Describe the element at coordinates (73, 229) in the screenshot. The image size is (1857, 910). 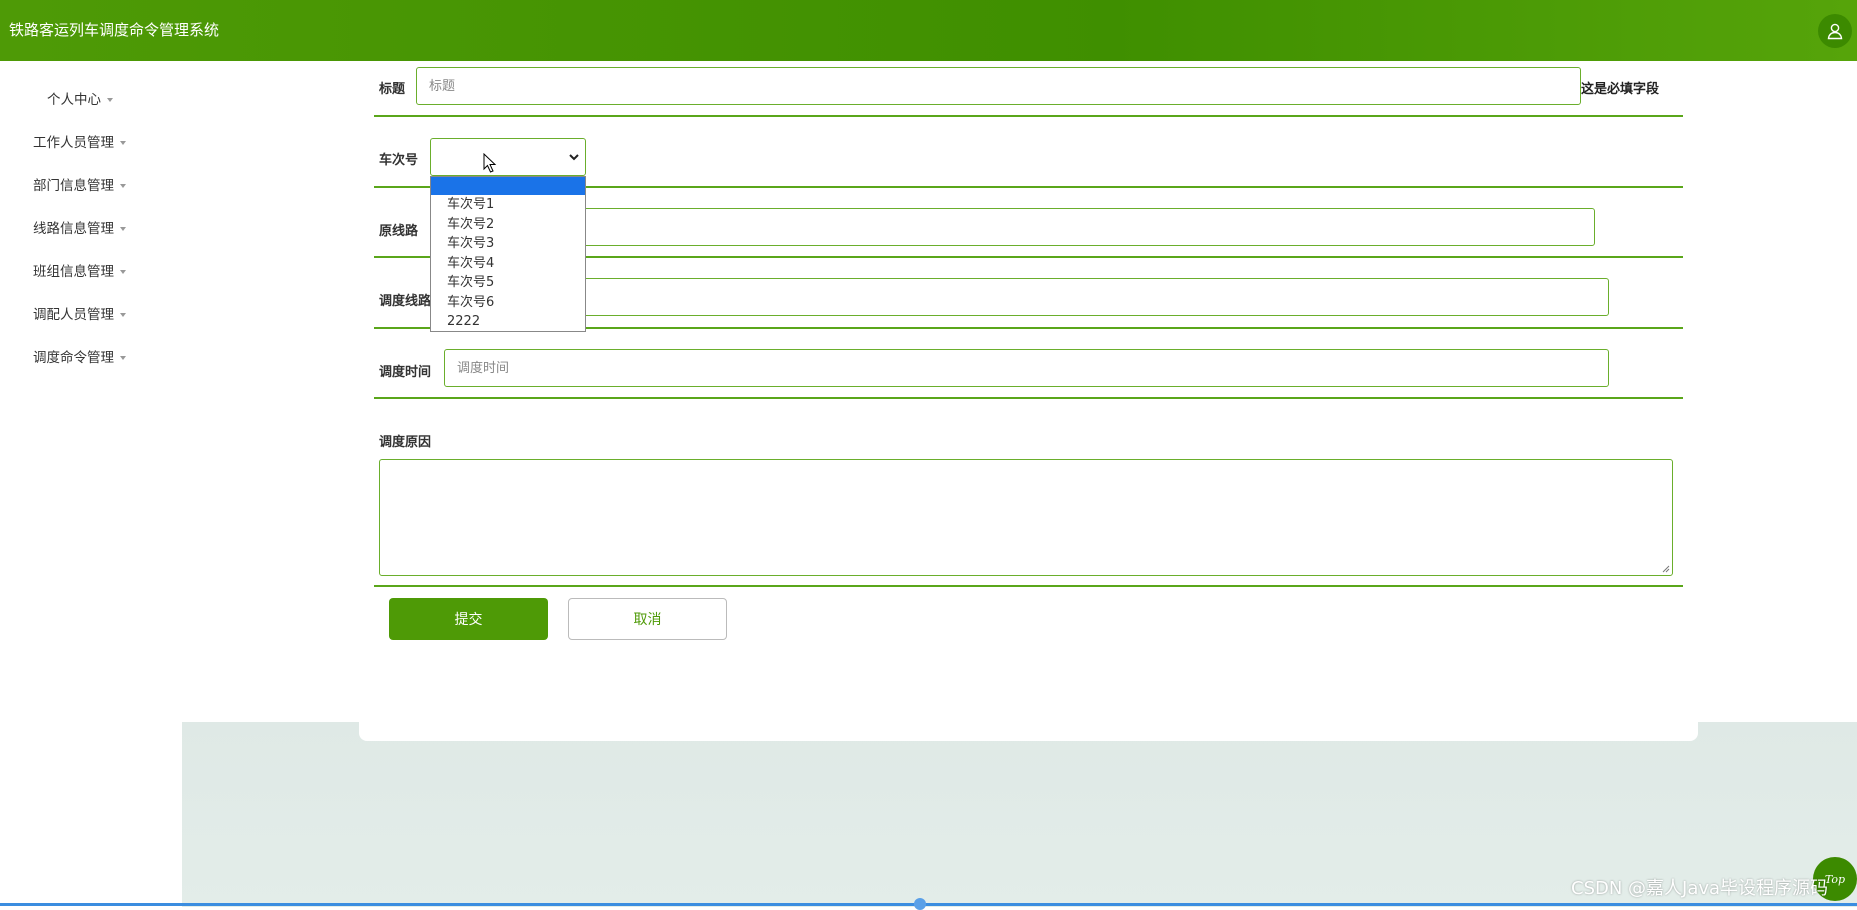
I see `sidebar-item-label: 线路信息管理` at that location.